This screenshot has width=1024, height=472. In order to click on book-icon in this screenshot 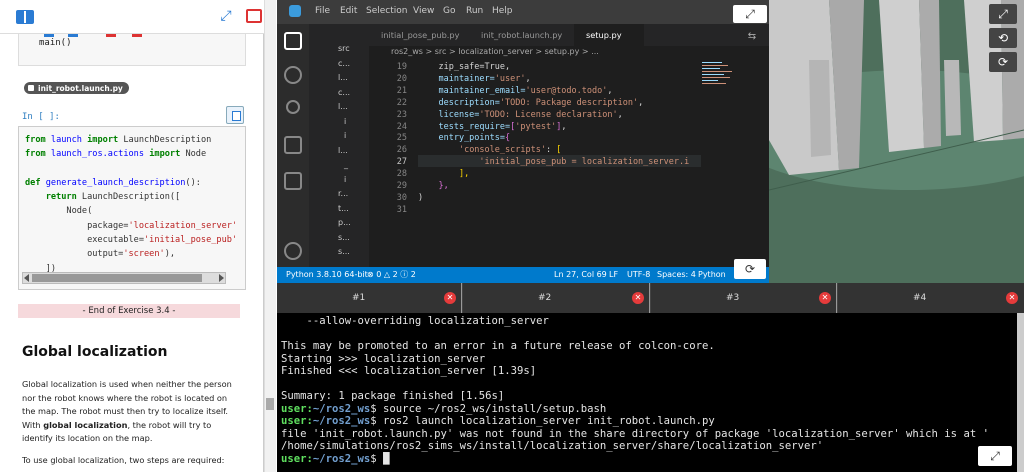, I will do `click(25, 17)`.